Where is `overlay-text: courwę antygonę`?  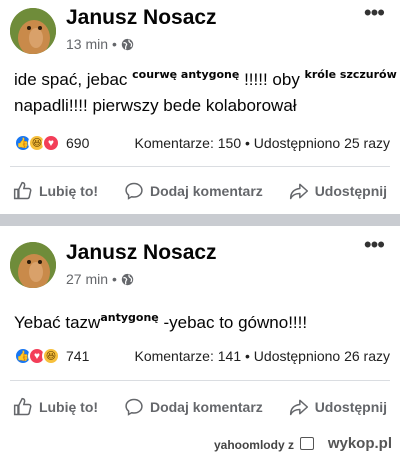
overlay-text: courwę antygonę is located at coordinates (186, 74).